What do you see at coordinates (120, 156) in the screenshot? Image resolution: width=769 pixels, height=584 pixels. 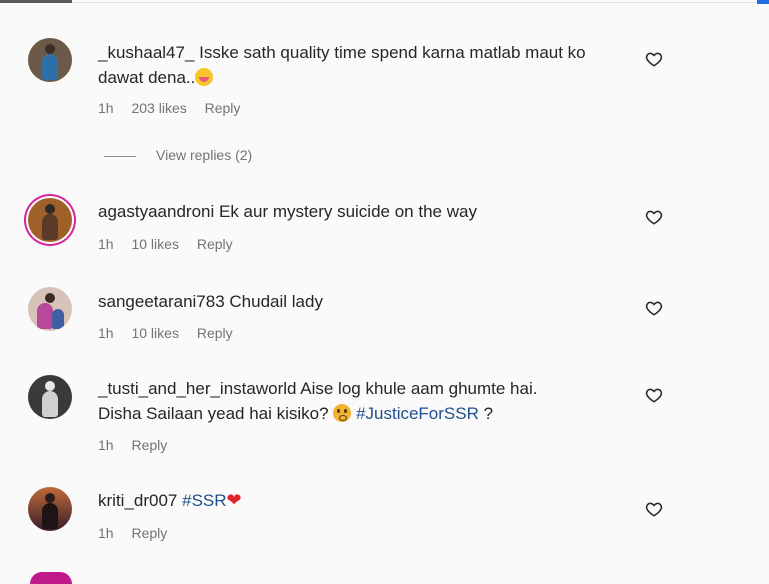 I see `replies-divider` at bounding box center [120, 156].